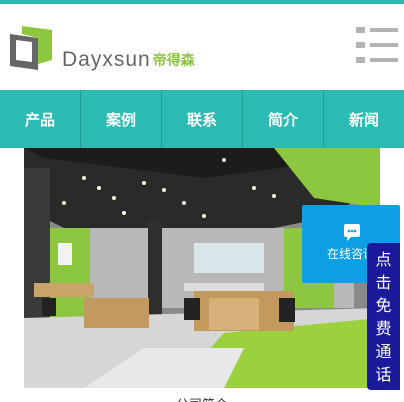  I want to click on brand-name-cn: 帝得森, so click(173, 61).